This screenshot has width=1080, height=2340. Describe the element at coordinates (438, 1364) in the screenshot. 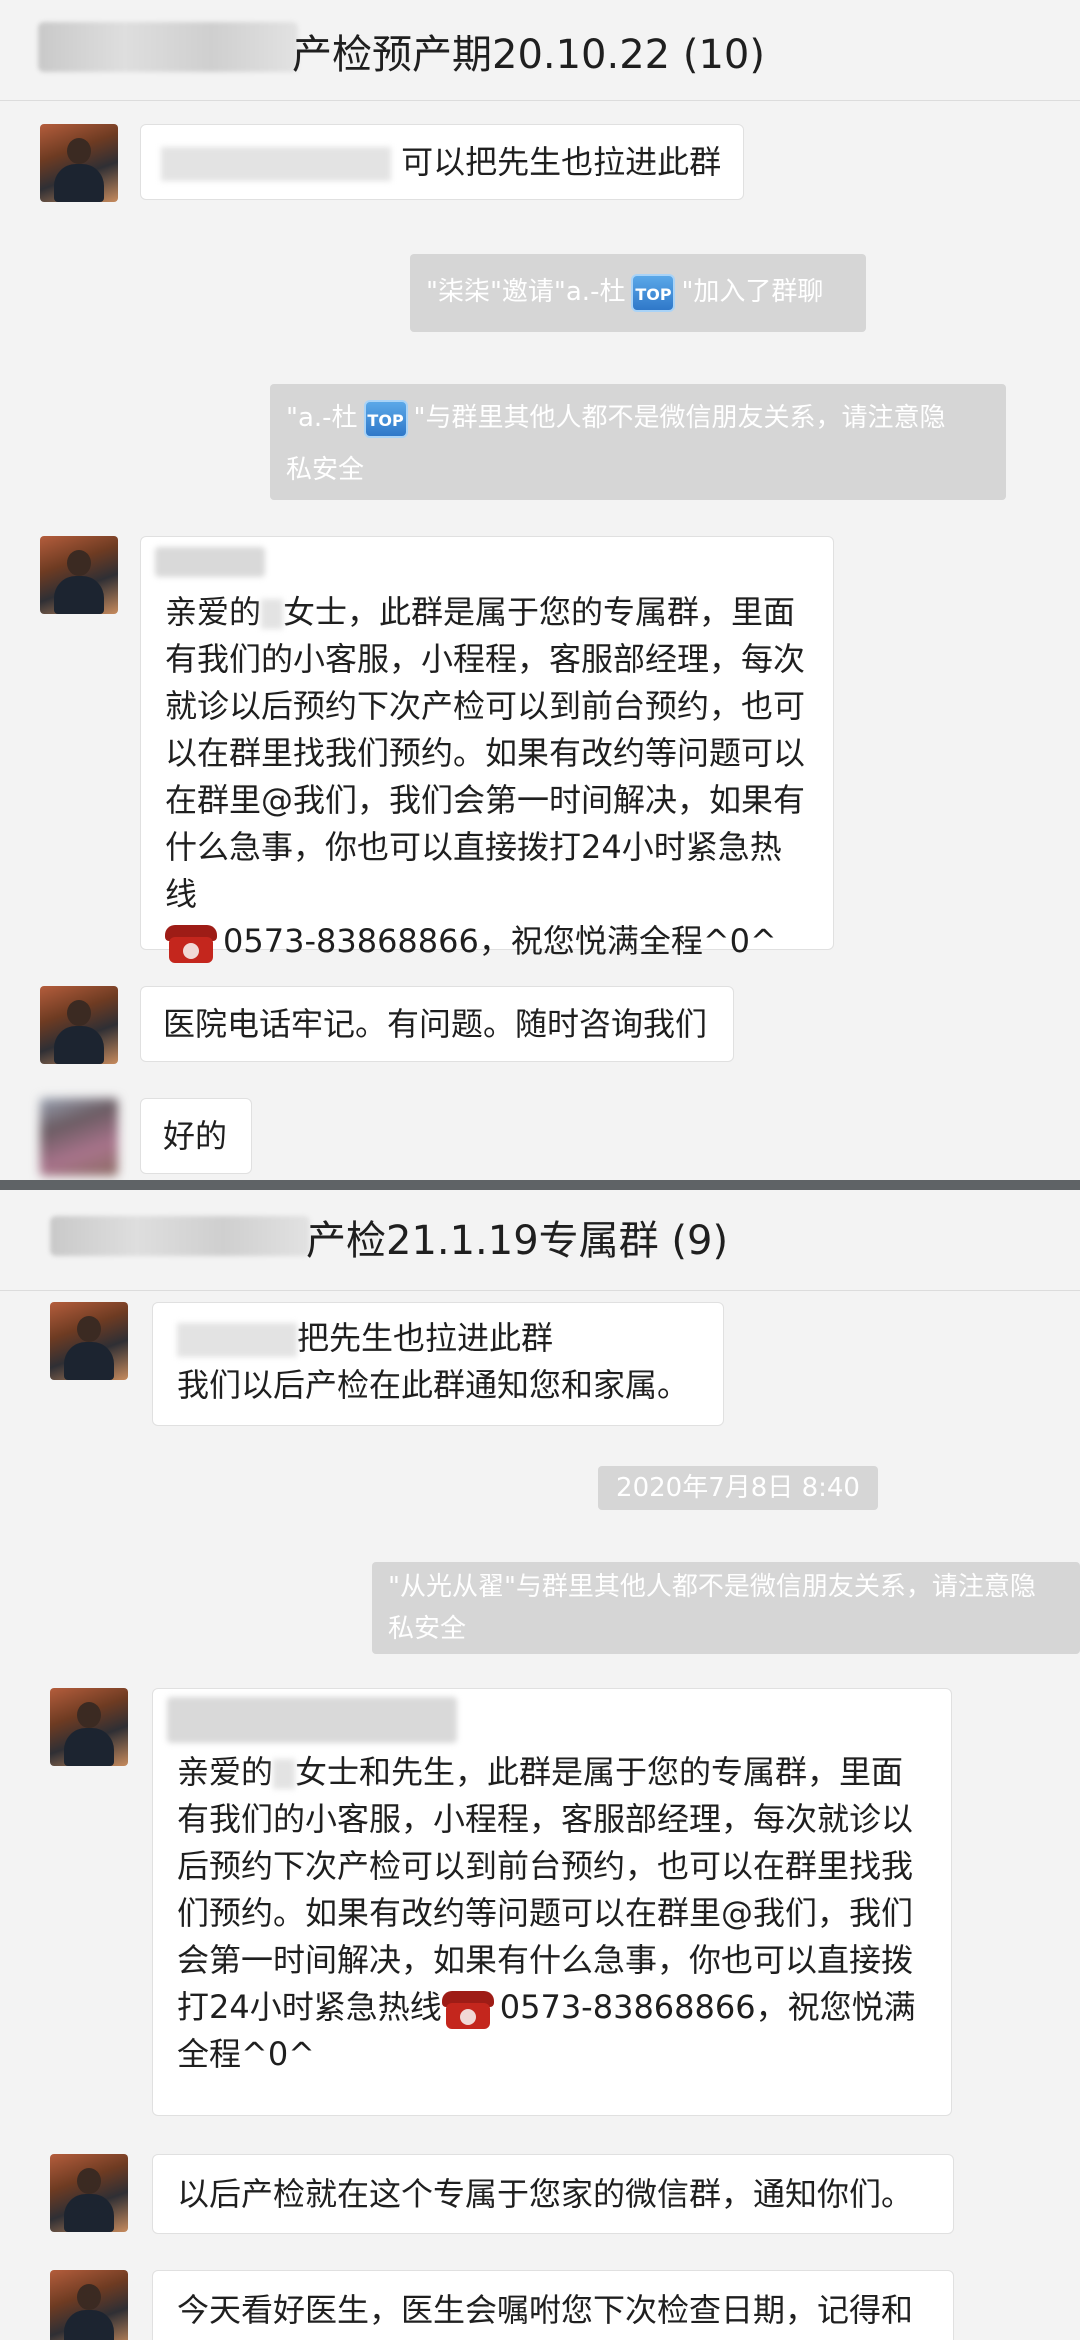

I see `message-bubble: 把先生也拉进此群 我们以后产检在此群通知您和家属。` at that location.